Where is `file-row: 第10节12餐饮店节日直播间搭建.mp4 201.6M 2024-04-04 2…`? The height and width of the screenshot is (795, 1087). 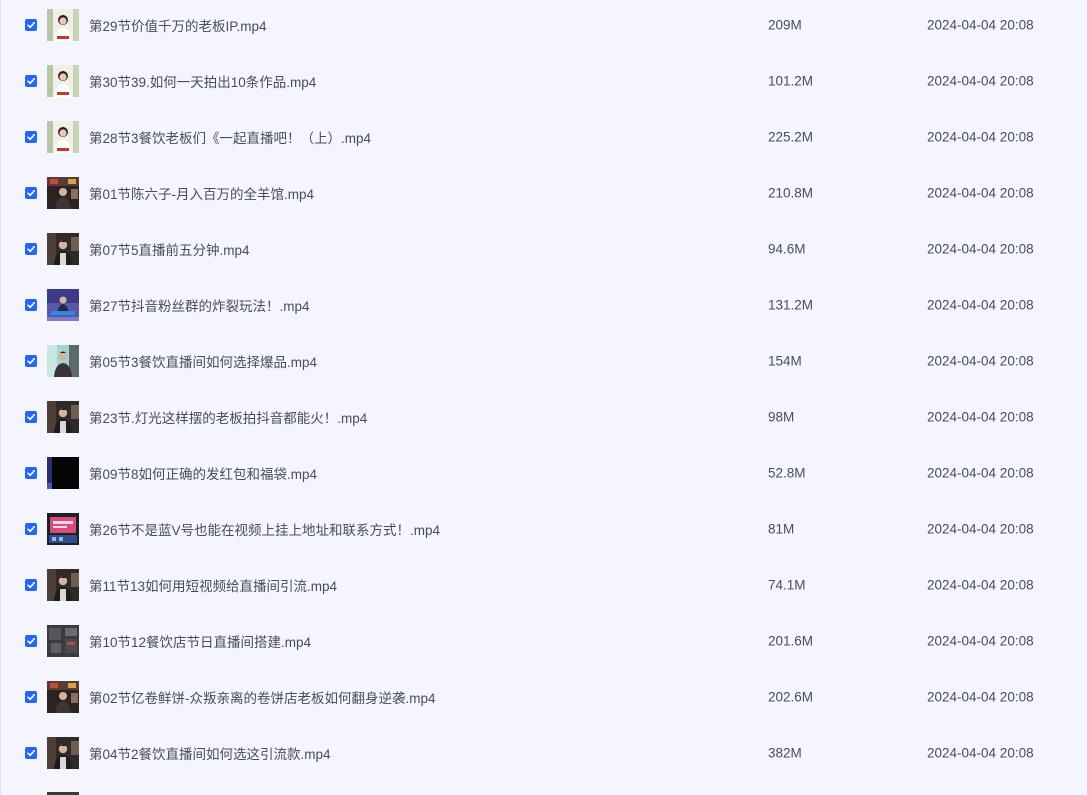 file-row: 第10节12餐饮店节日直播间搭建.mp4 201.6M 2024-04-04 2… is located at coordinates (543, 641).